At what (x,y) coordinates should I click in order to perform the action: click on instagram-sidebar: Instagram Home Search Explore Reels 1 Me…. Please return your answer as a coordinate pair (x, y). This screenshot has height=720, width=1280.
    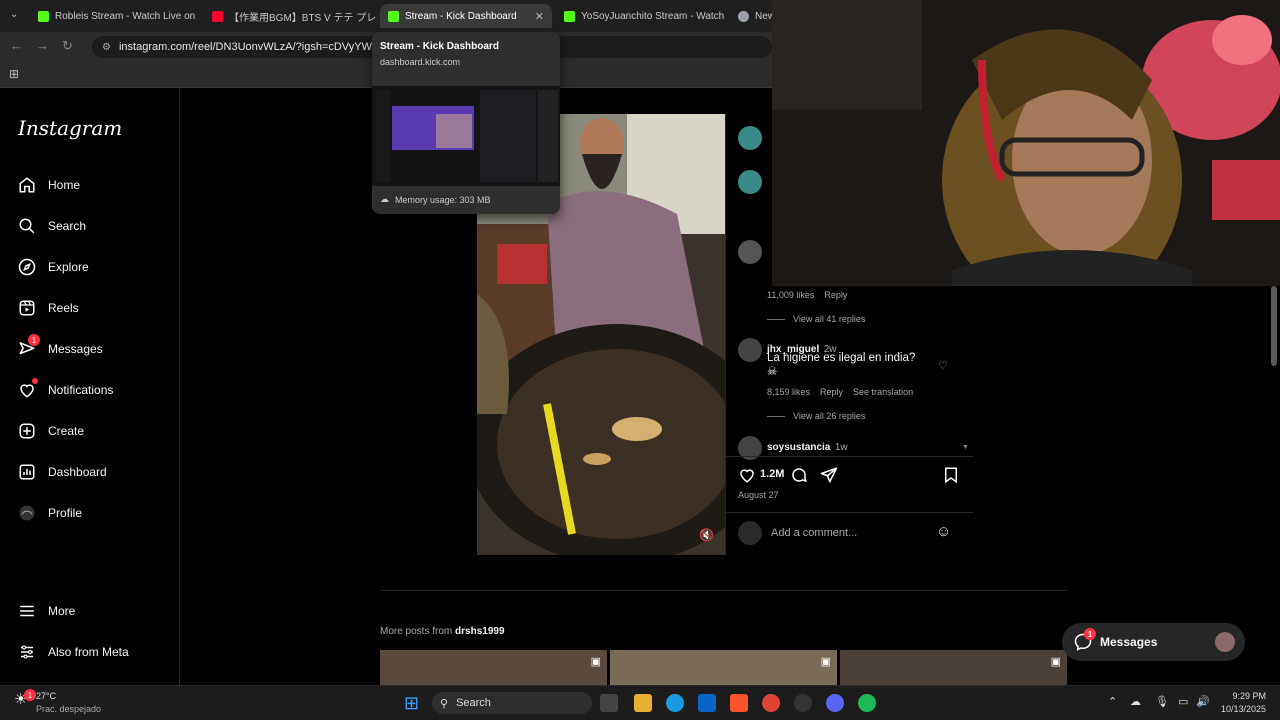
    Looking at the image, I should click on (90, 386).